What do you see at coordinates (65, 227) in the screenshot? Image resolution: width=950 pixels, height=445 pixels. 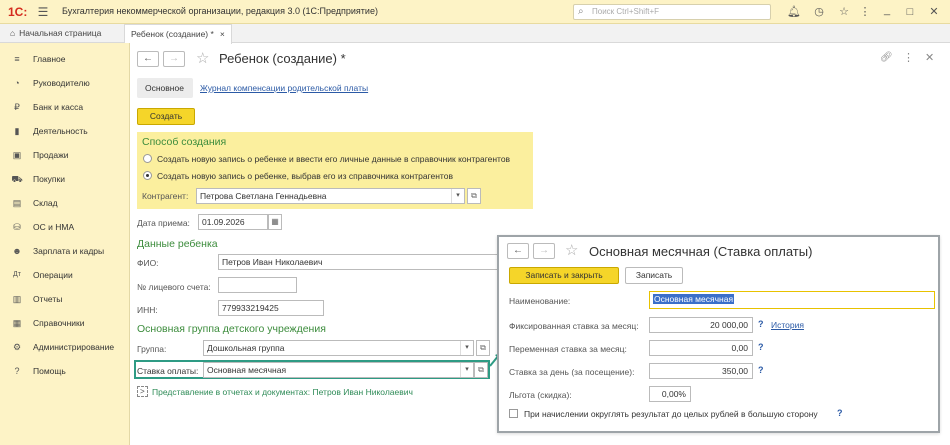 I see `sidebar-item-assets: ⛁ ОС и НМА` at bounding box center [65, 227].